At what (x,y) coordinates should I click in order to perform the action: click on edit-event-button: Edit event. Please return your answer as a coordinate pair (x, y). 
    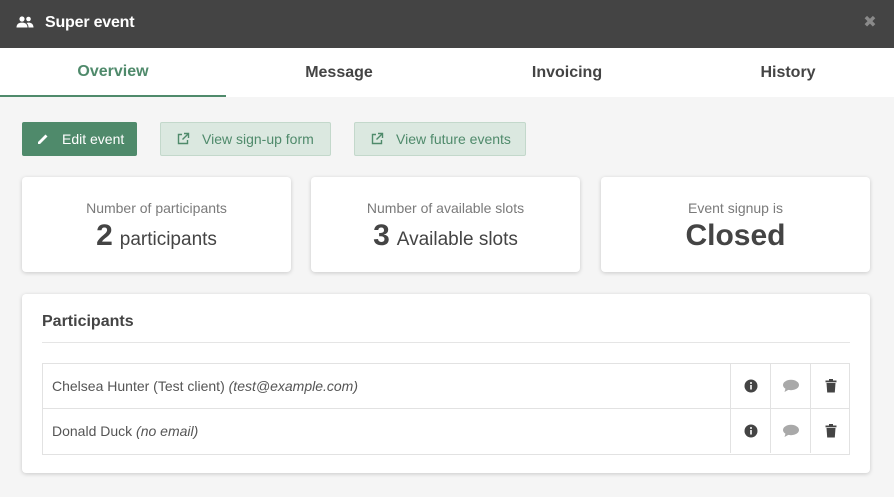
    Looking at the image, I should click on (79, 139).